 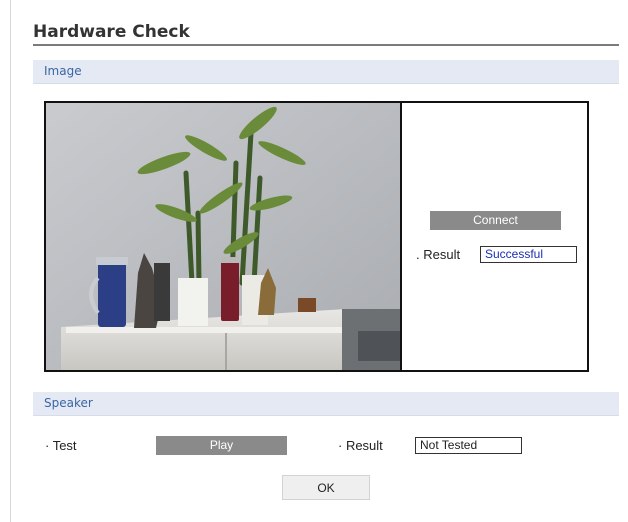 What do you see at coordinates (438, 254) in the screenshot?
I see `image-result-label: . Result` at bounding box center [438, 254].